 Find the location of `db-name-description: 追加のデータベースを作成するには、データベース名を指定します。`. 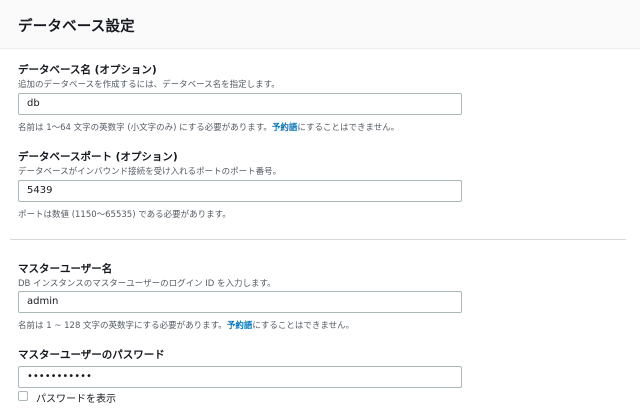

db-name-description: 追加のデータベースを作成するには、データベース名を指定します。 is located at coordinates (149, 85).